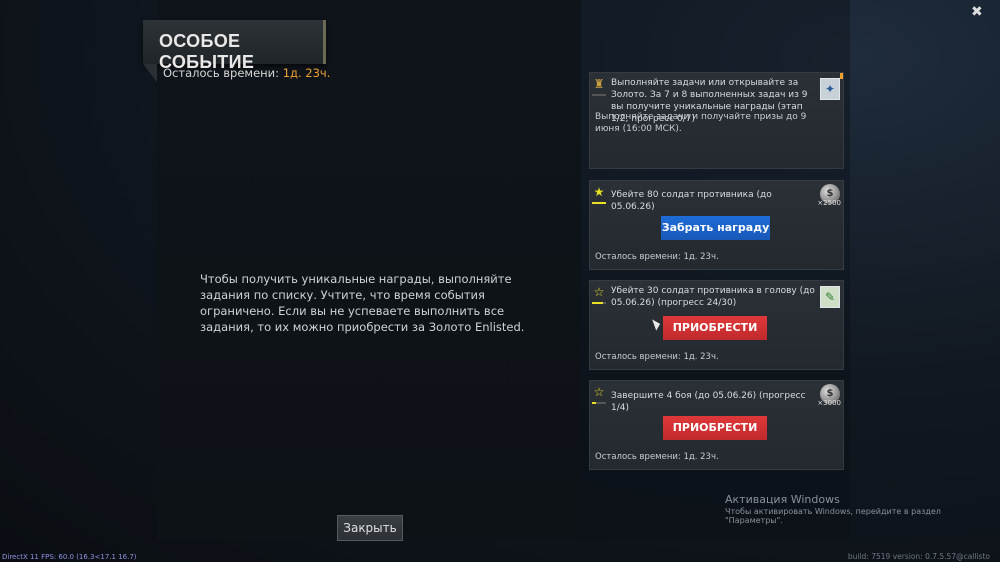 Image resolution: width=1000 pixels, height=562 pixels. Describe the element at coordinates (599, 203) in the screenshot. I see `task-1-progress-bar` at that location.